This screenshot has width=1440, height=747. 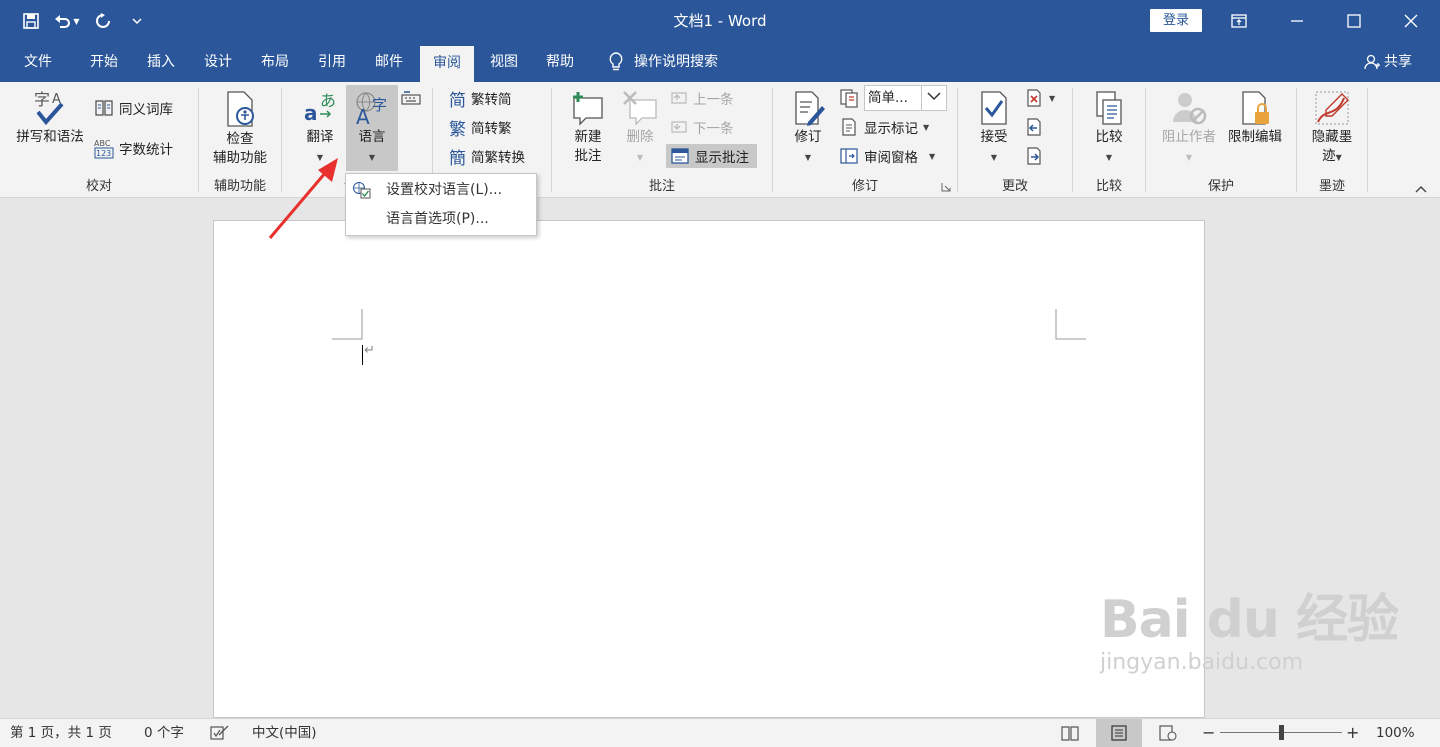 I want to click on lightbulb-icon, so click(x=616, y=61).